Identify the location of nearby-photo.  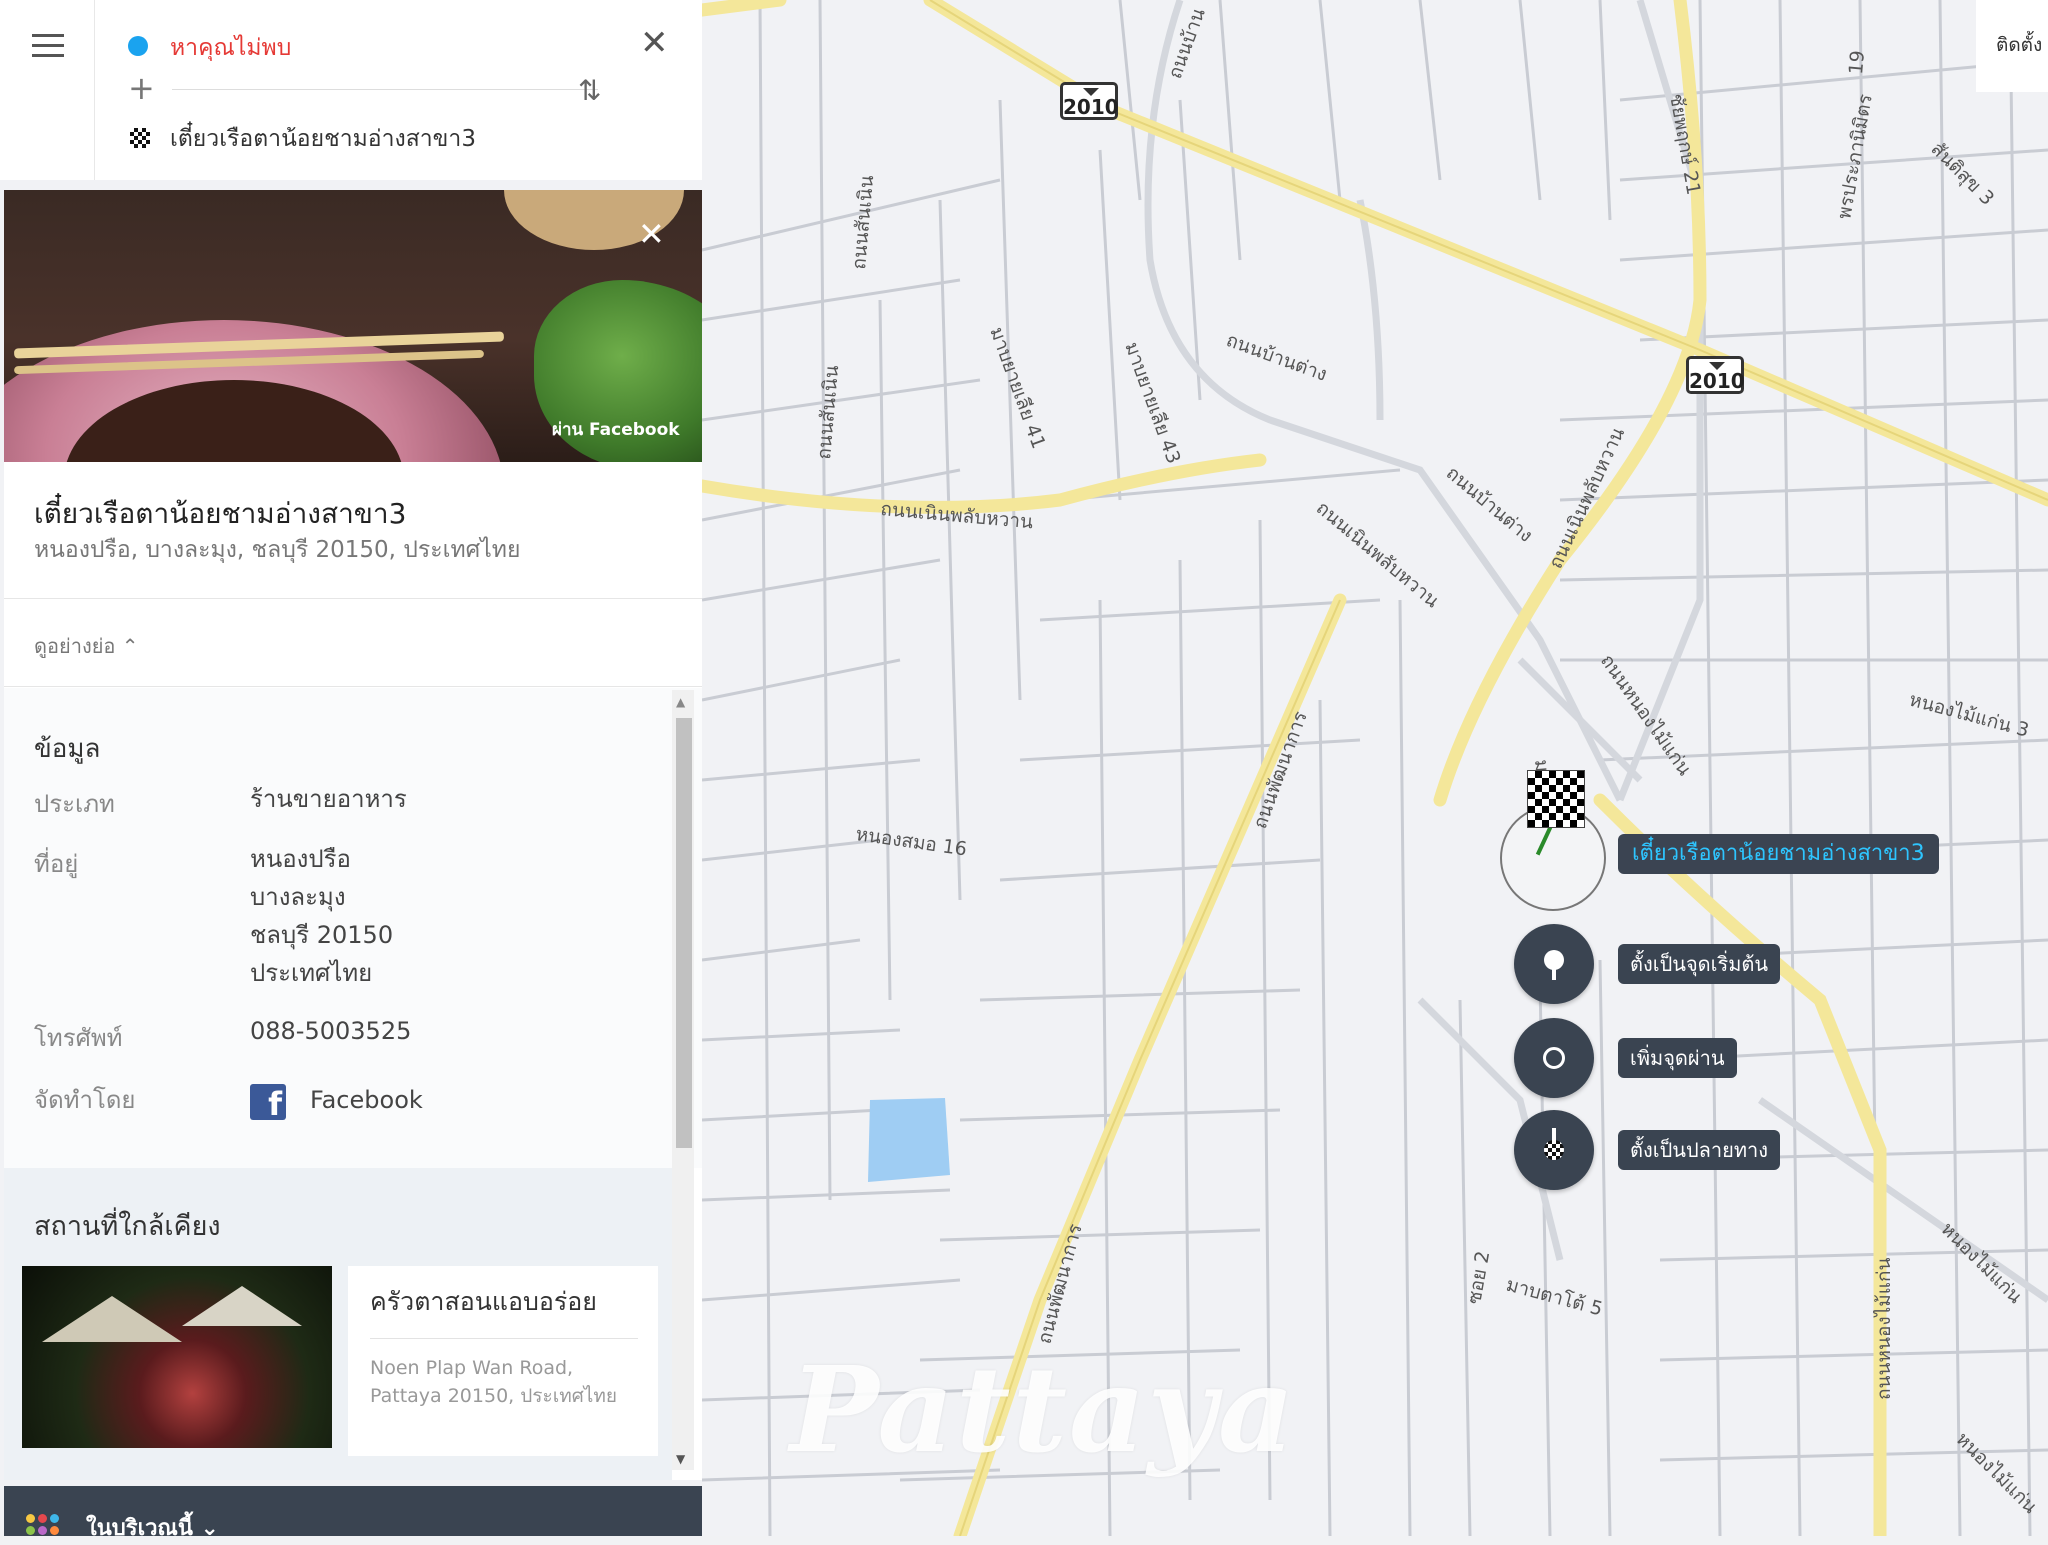
(177, 1357).